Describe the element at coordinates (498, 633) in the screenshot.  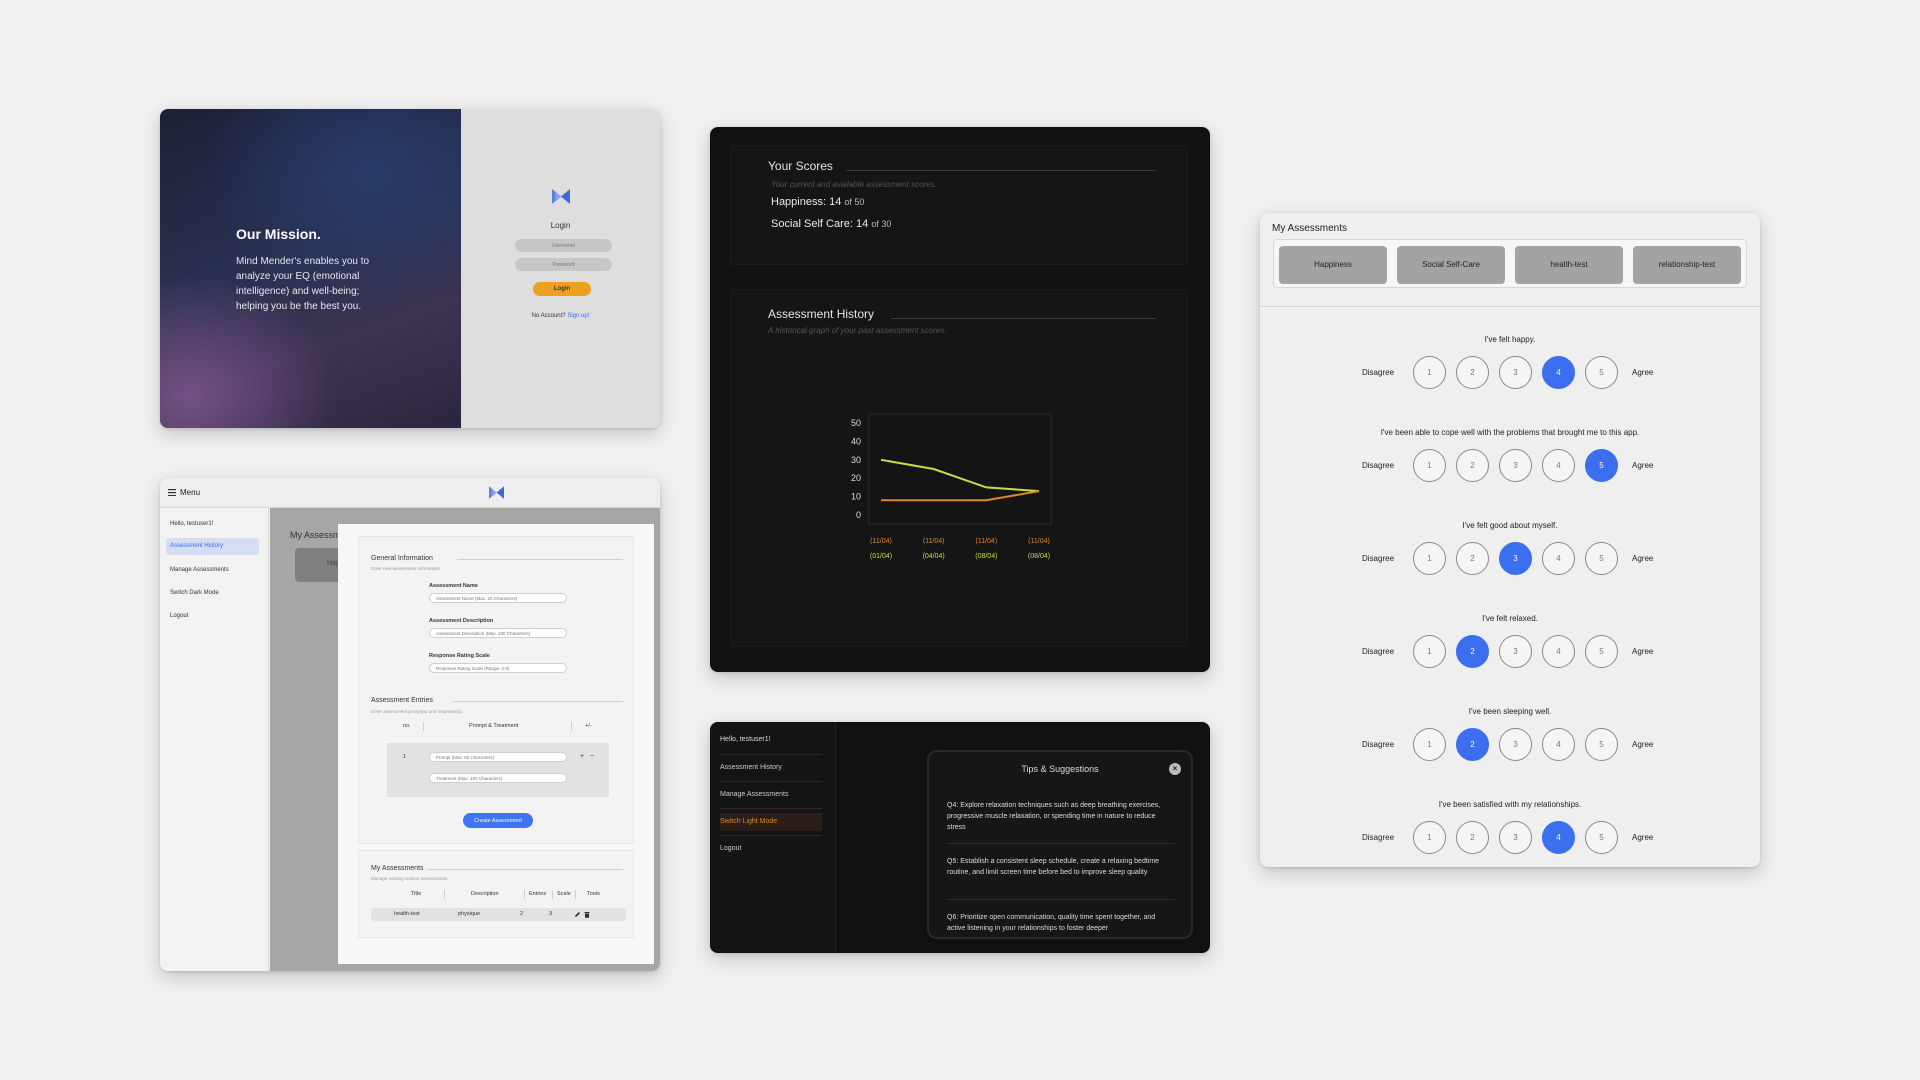
I see `assessment-description-input` at that location.